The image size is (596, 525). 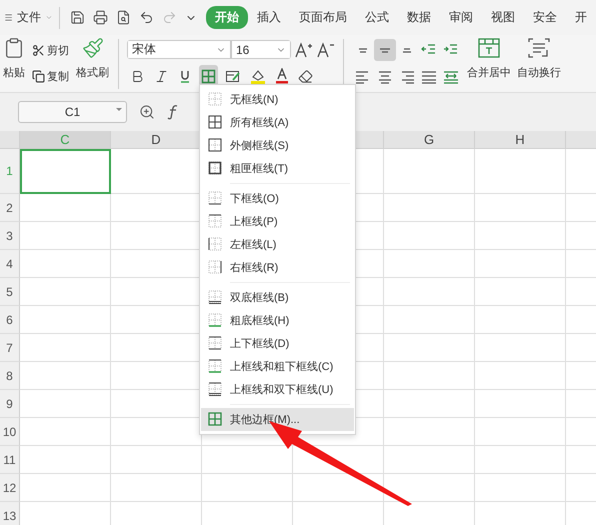 I want to click on column-header: G, so click(x=429, y=140).